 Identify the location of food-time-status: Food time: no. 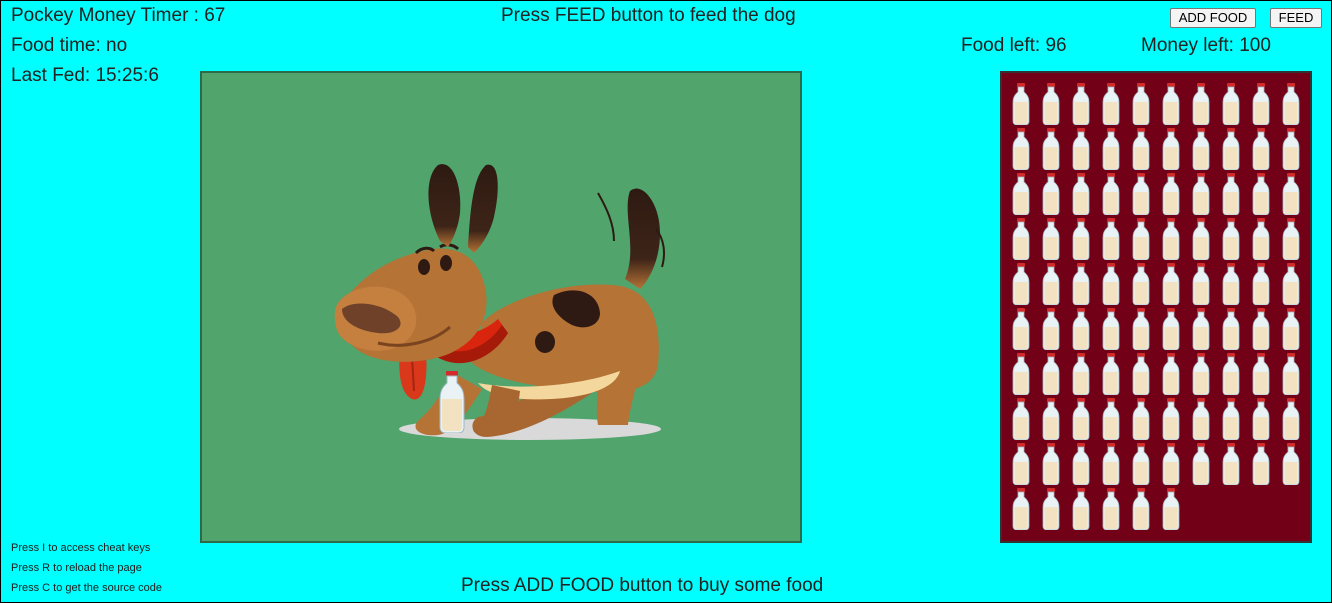
(69, 45).